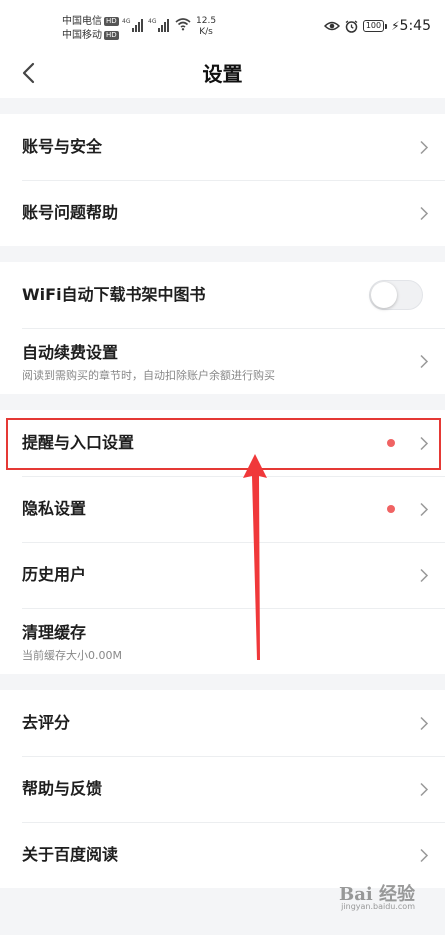  What do you see at coordinates (391, 509) in the screenshot?
I see `red-dot-badge` at bounding box center [391, 509].